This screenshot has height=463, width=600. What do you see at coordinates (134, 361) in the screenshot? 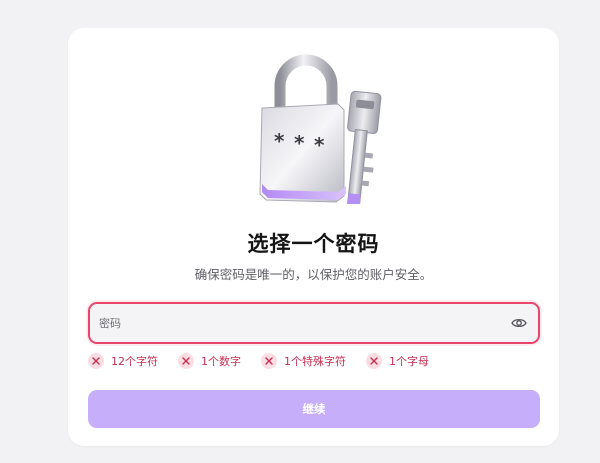
I see `requirement-label: 12个字符` at bounding box center [134, 361].